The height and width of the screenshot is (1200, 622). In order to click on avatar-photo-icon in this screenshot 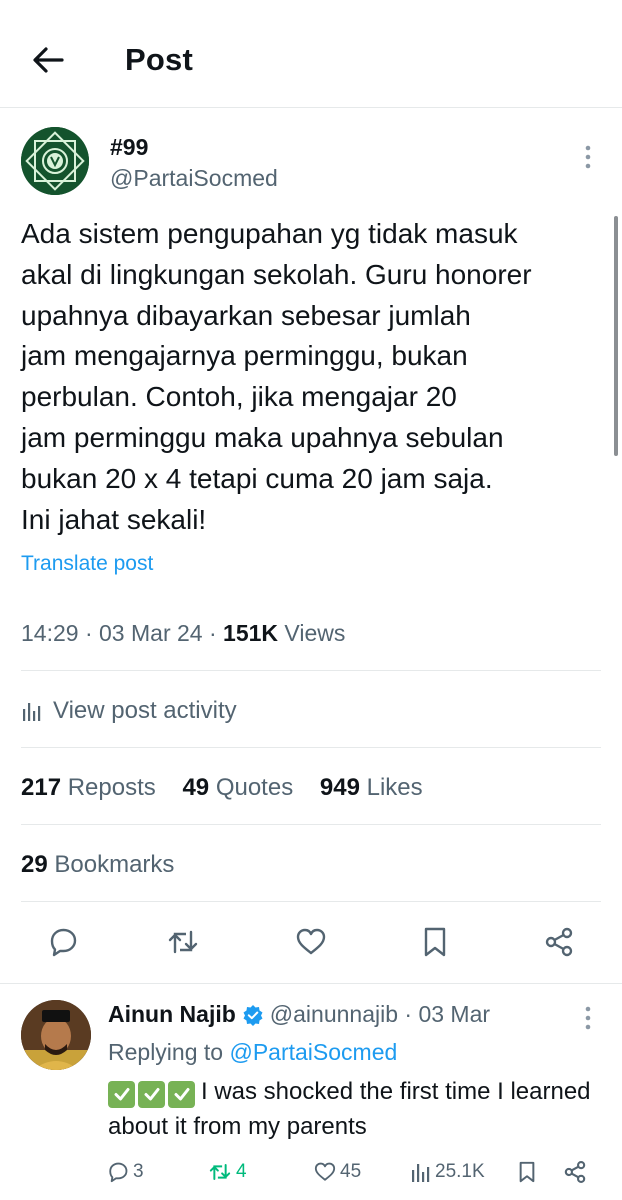, I will do `click(56, 1035)`.